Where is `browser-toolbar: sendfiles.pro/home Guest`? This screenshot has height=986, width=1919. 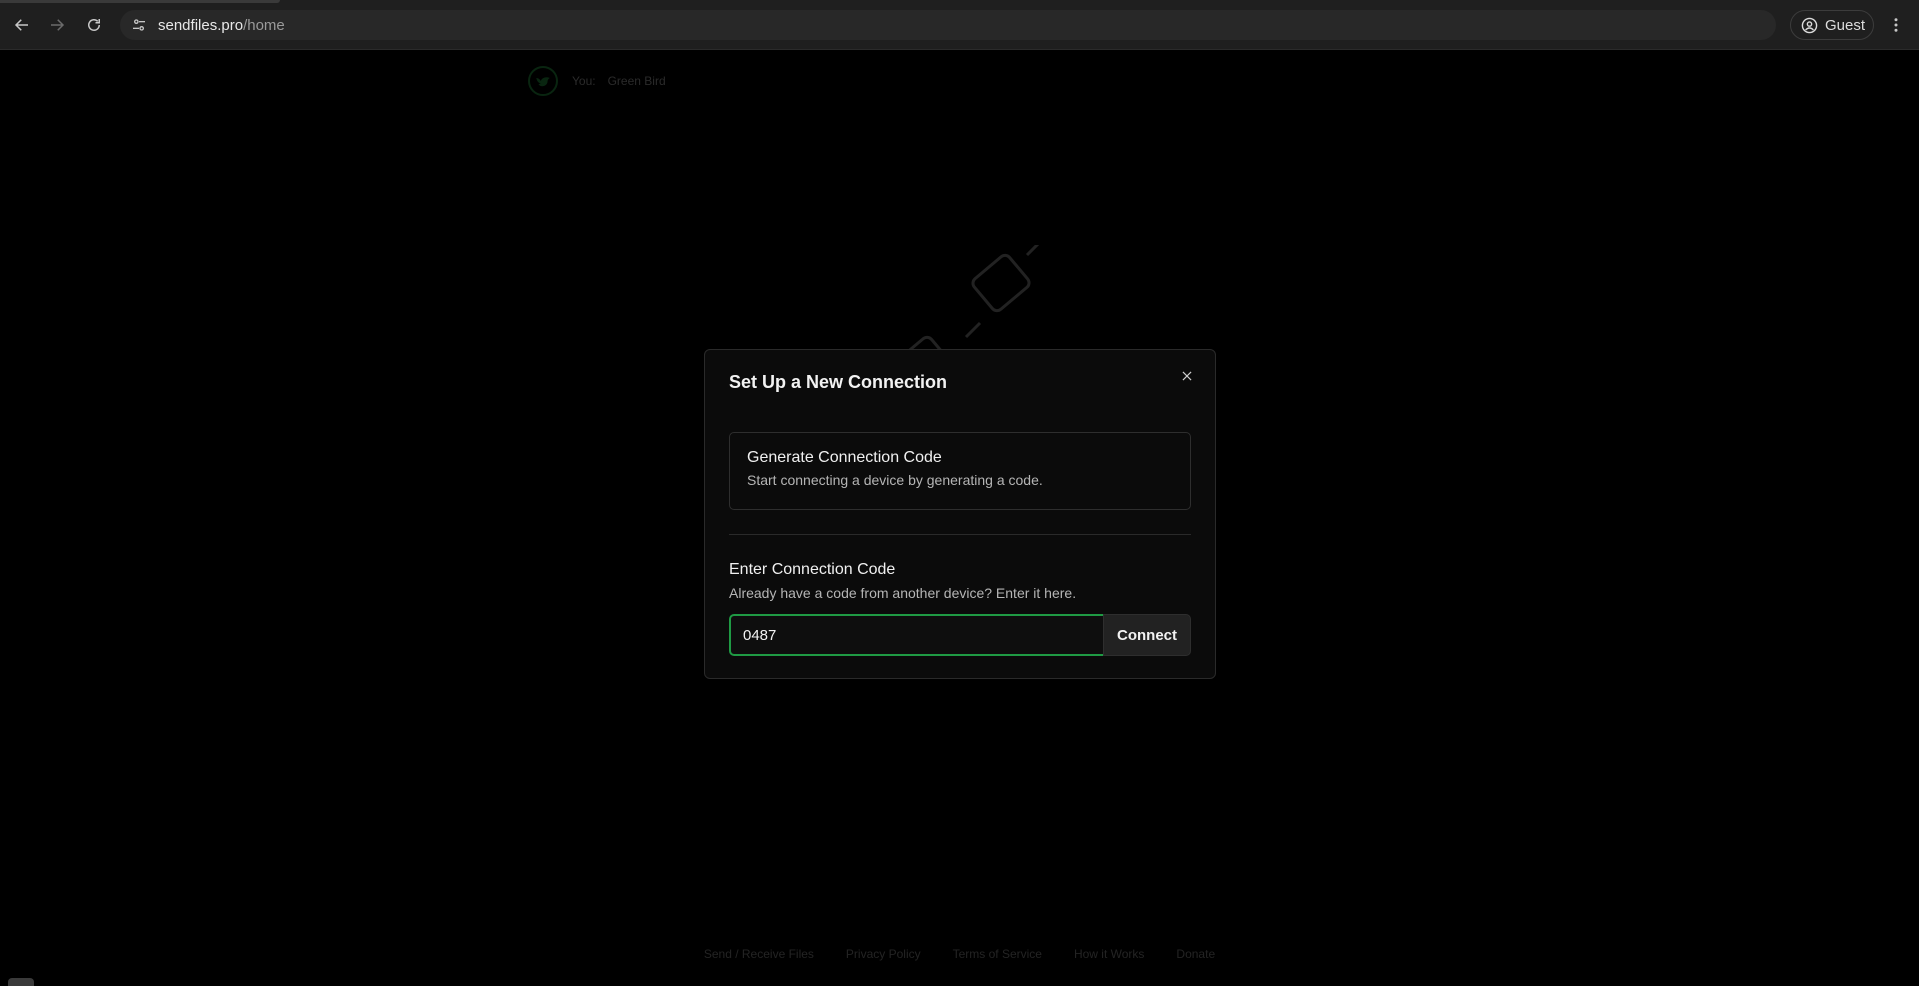
browser-toolbar: sendfiles.pro/home Guest is located at coordinates (959, 25).